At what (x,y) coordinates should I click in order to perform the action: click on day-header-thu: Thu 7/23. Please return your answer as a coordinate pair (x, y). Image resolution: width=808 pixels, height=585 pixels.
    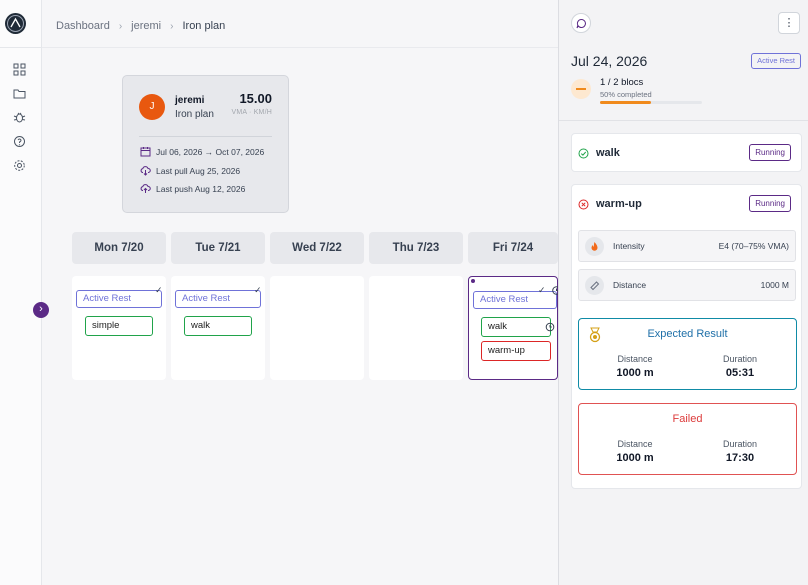
    Looking at the image, I should click on (416, 248).